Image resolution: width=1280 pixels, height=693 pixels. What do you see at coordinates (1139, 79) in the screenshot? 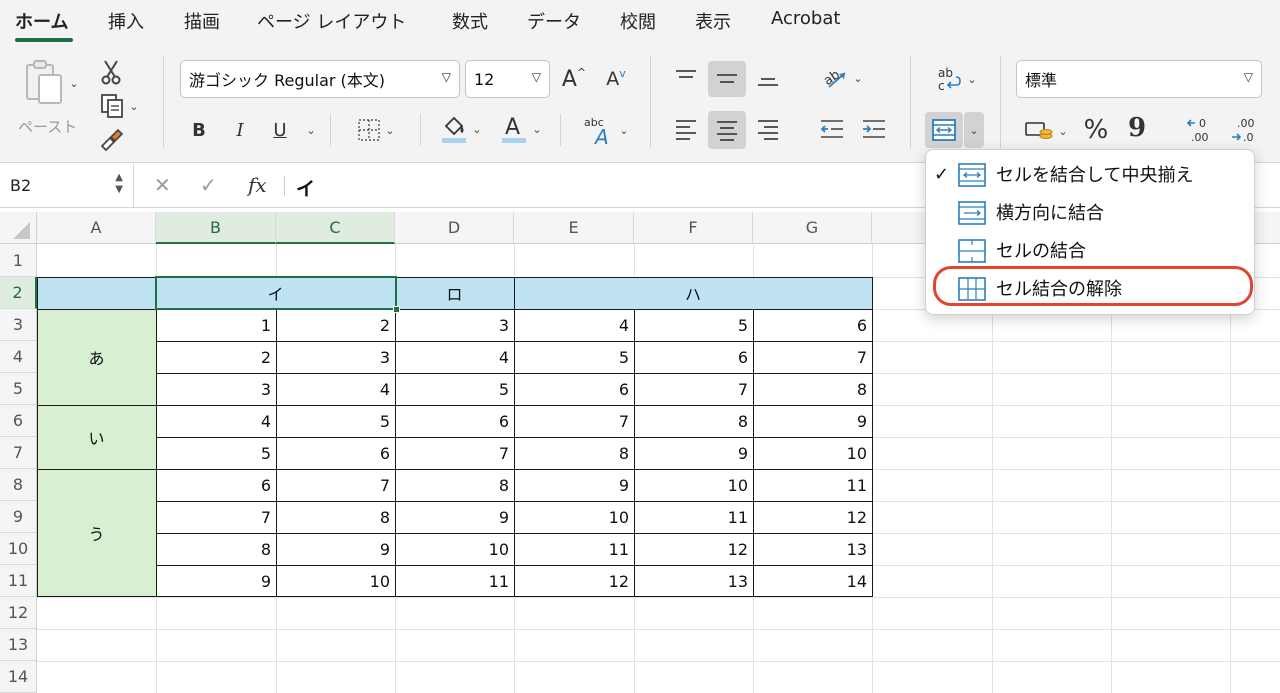
I see `number-format-select: 標準 ▽` at bounding box center [1139, 79].